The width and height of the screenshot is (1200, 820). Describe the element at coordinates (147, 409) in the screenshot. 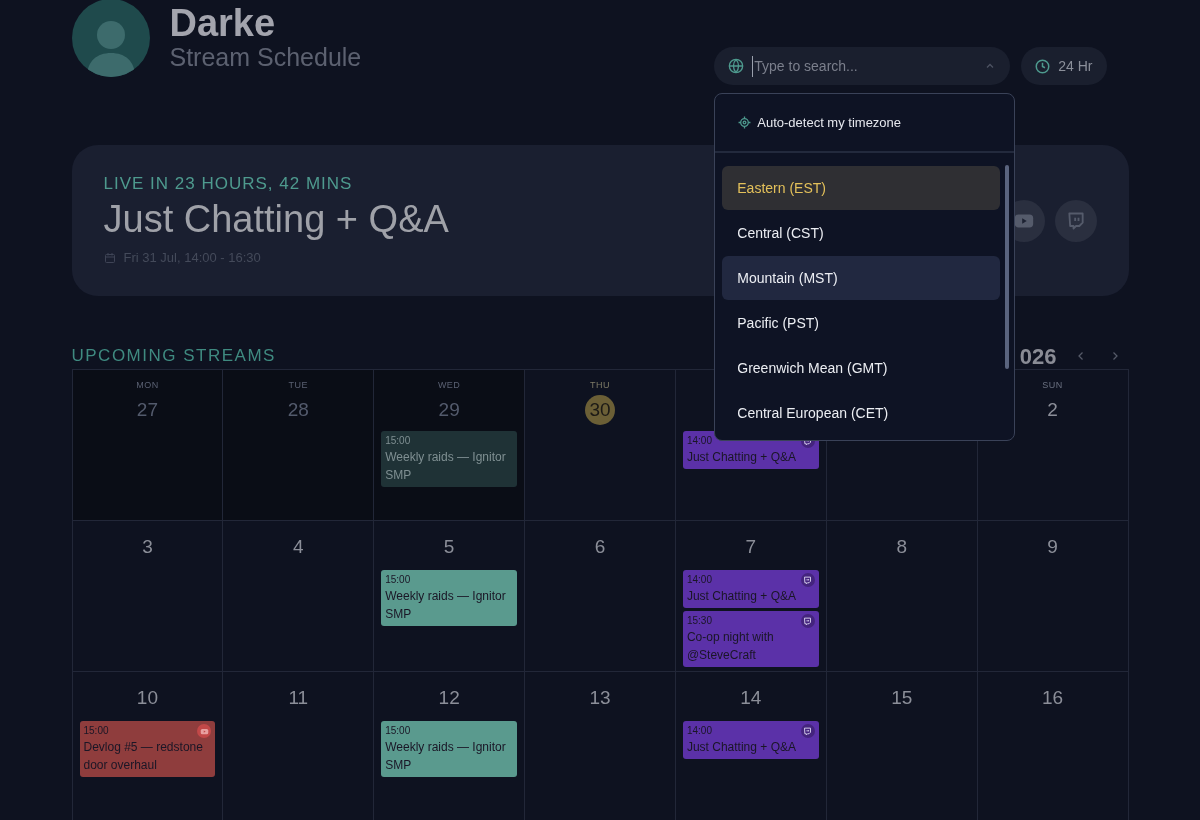

I see `day-number: 27` at that location.